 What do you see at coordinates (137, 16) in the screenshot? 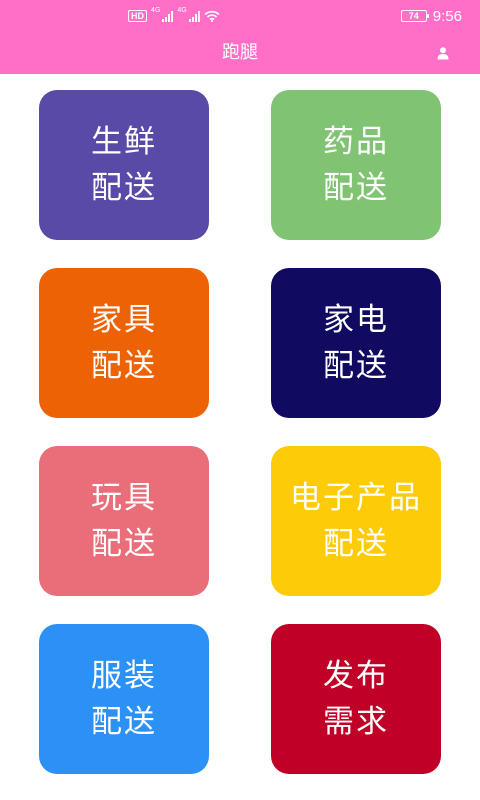
I see `hd-badge: HD` at bounding box center [137, 16].